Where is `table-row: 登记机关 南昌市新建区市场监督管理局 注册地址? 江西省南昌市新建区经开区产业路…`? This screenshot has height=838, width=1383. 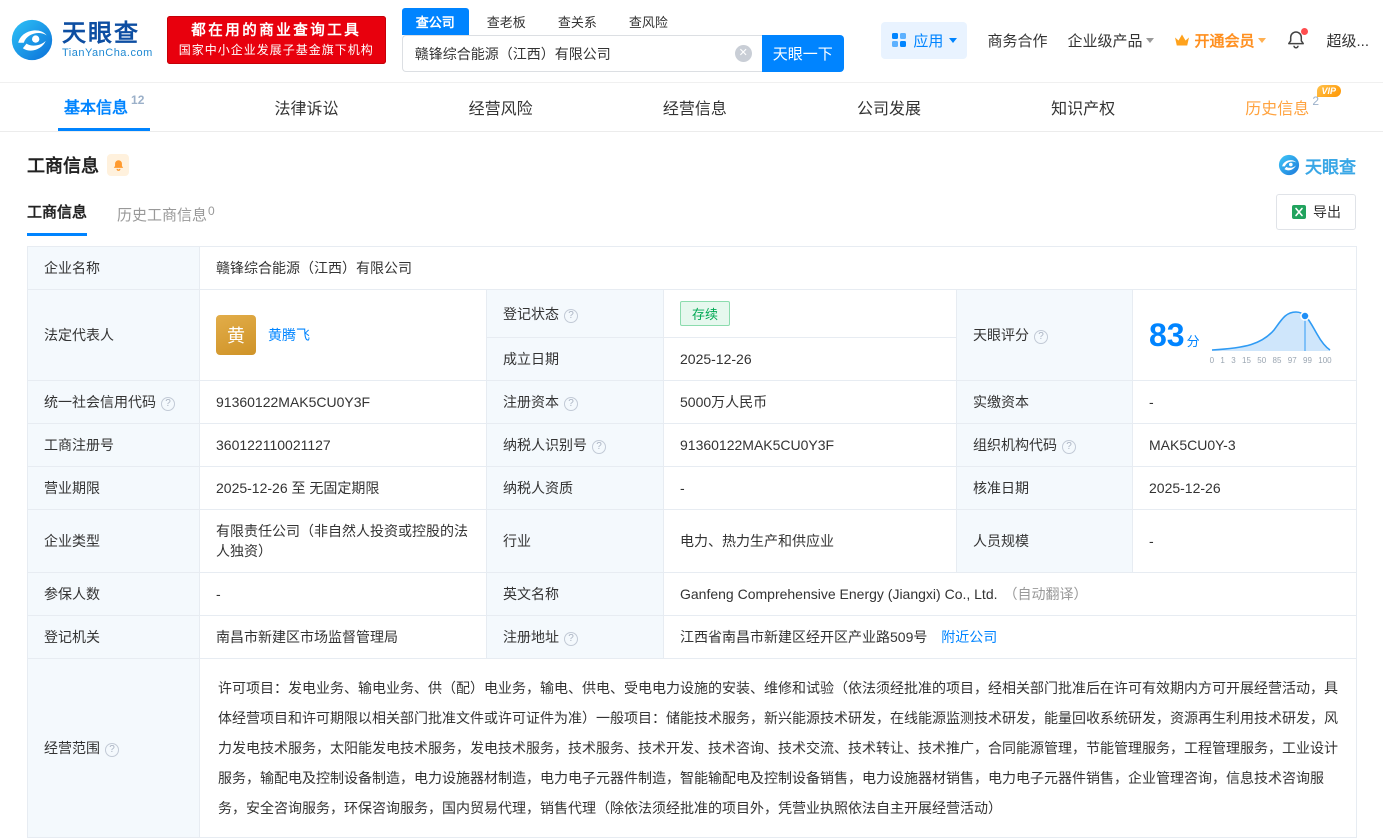 table-row: 登记机关 南昌市新建区市场监督管理局 注册地址? 江西省南昌市新建区经开区产业路… is located at coordinates (692, 637).